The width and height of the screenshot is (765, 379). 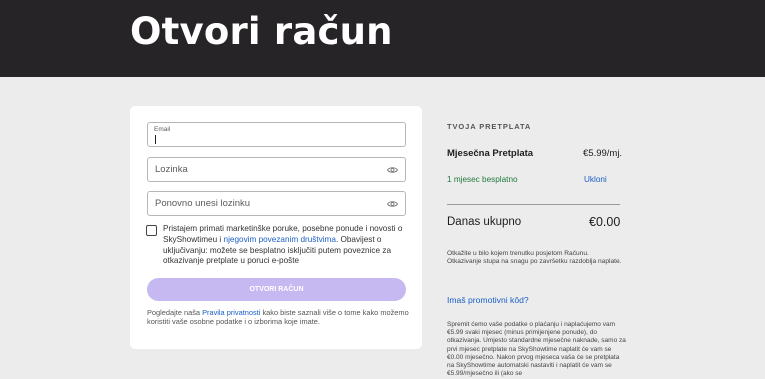 What do you see at coordinates (276, 203) in the screenshot?
I see `confirm-password-field: Ponovno unesi lozinku` at bounding box center [276, 203].